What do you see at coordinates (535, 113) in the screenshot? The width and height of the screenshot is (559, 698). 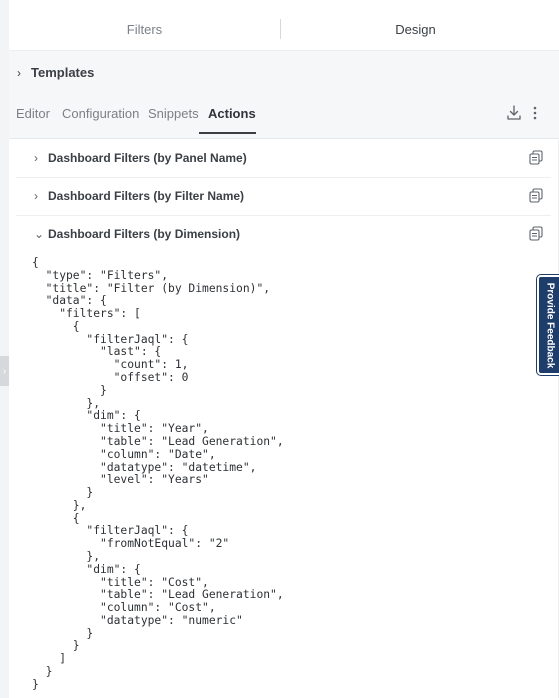 I see `more-vertical-icon` at bounding box center [535, 113].